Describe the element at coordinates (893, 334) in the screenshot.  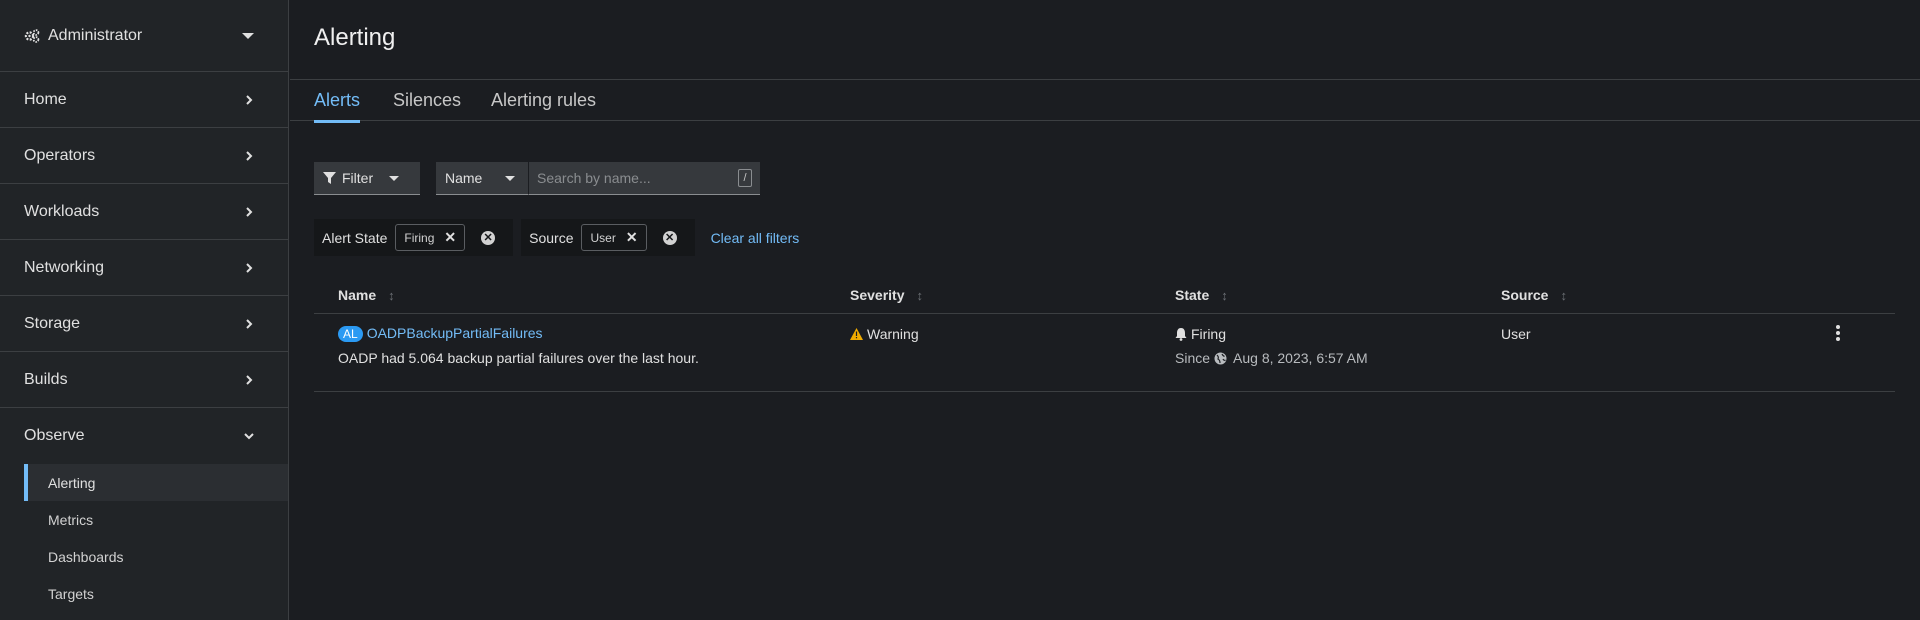
I see `severity-label: Warning` at that location.